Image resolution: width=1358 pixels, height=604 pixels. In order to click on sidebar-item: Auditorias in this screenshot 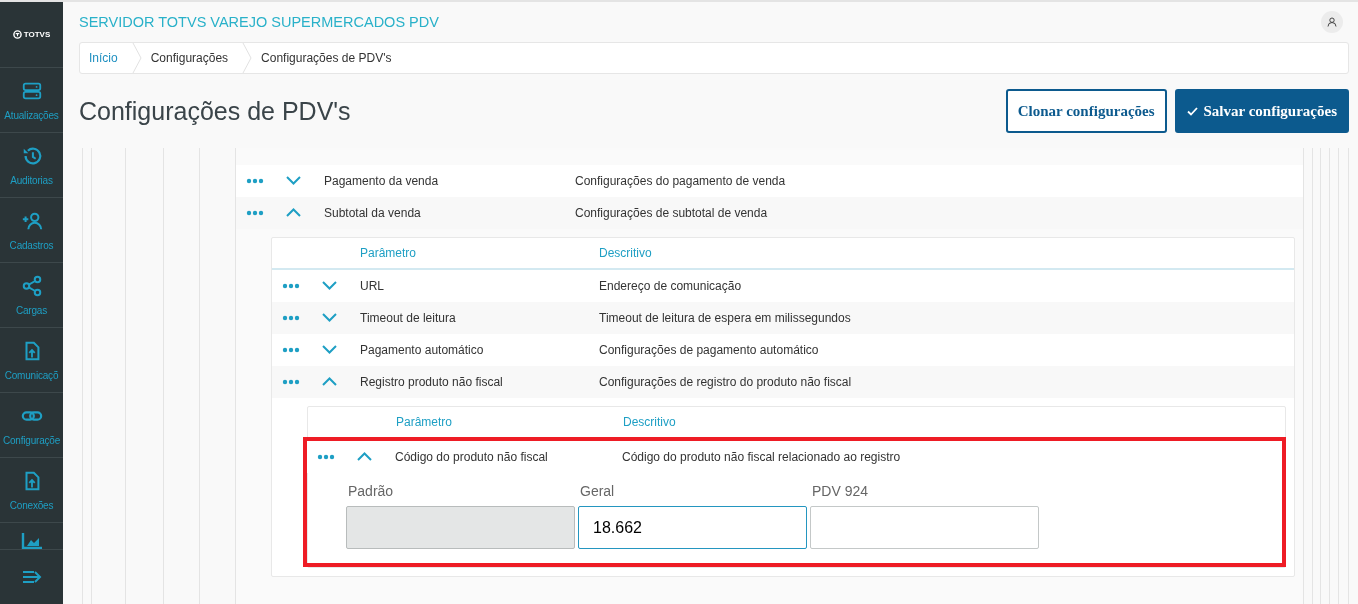, I will do `click(31, 165)`.